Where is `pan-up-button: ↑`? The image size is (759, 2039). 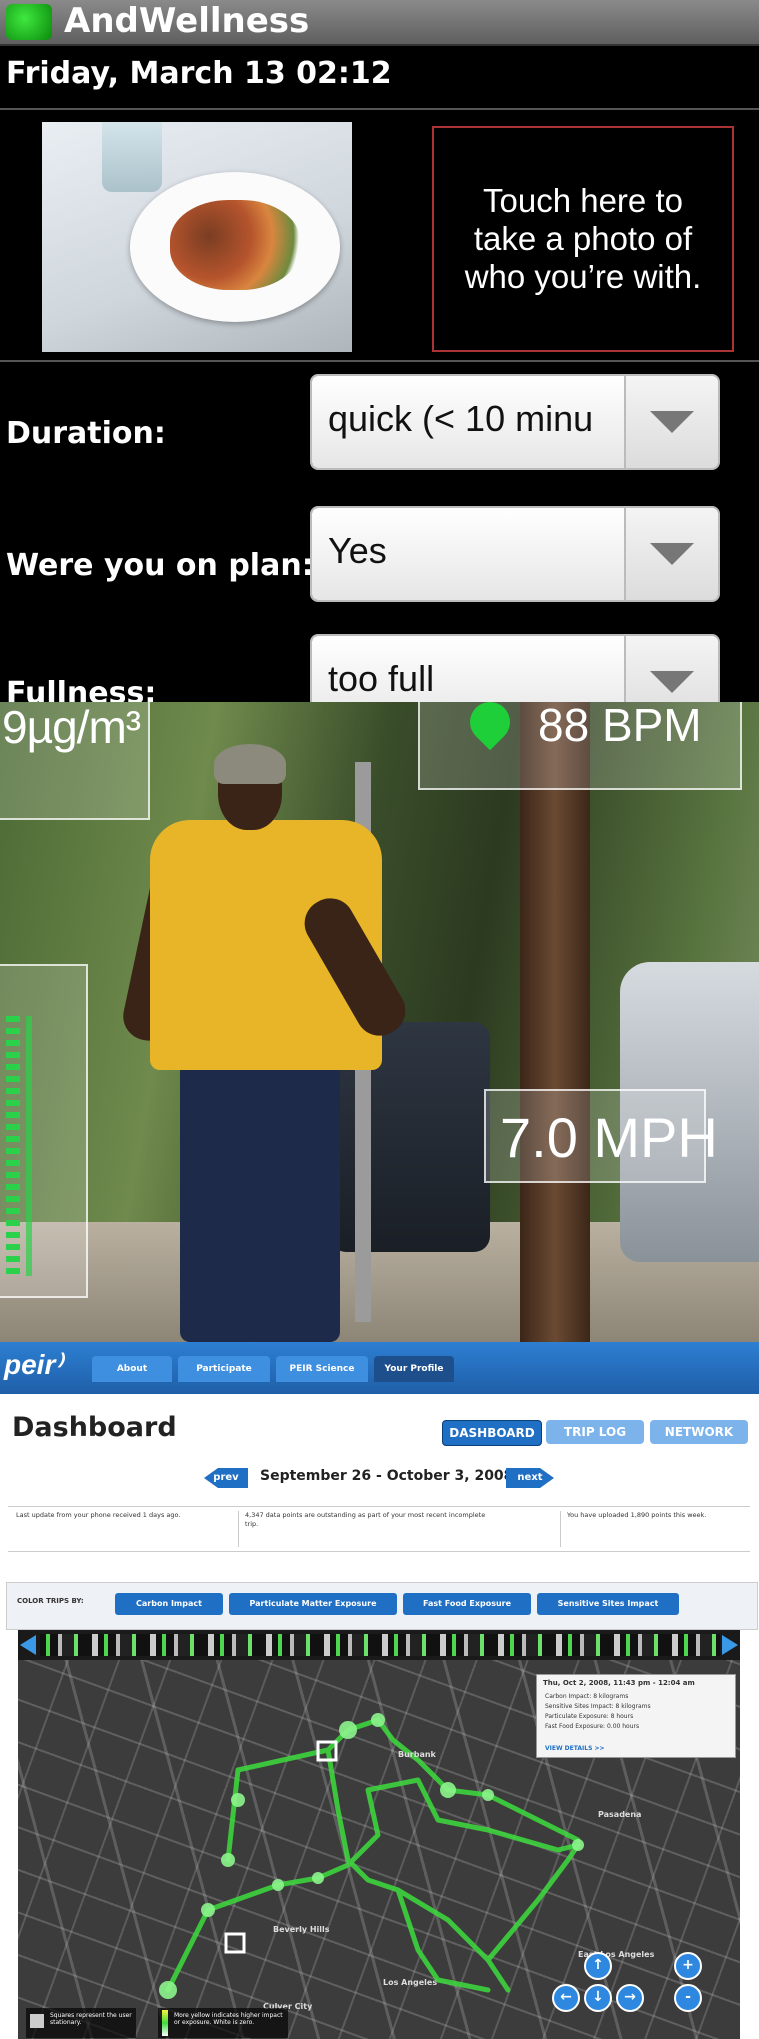
pan-up-button: ↑ is located at coordinates (598, 1966).